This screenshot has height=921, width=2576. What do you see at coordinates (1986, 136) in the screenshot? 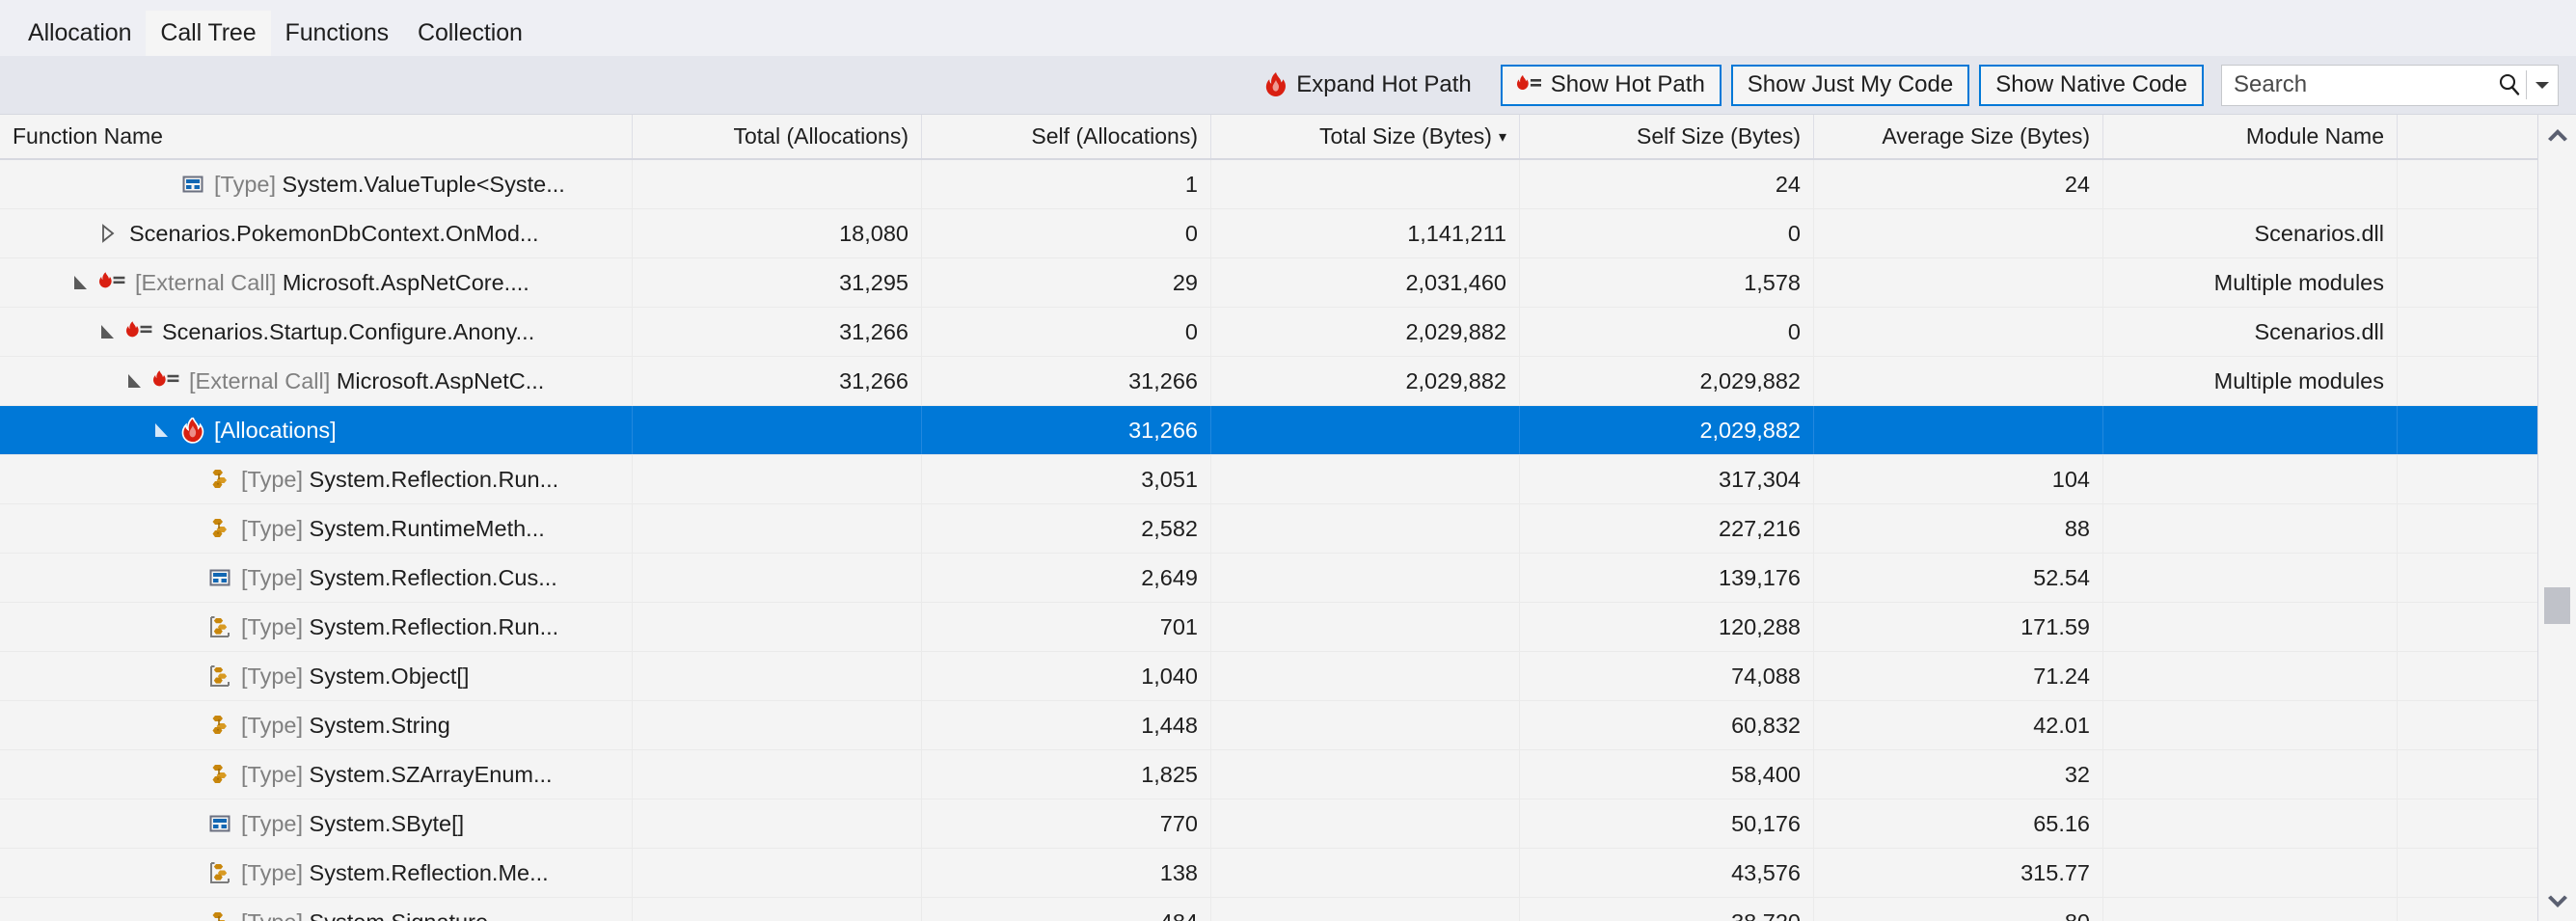
I see `column-header-label: Average Size (Bytes)` at bounding box center [1986, 136].